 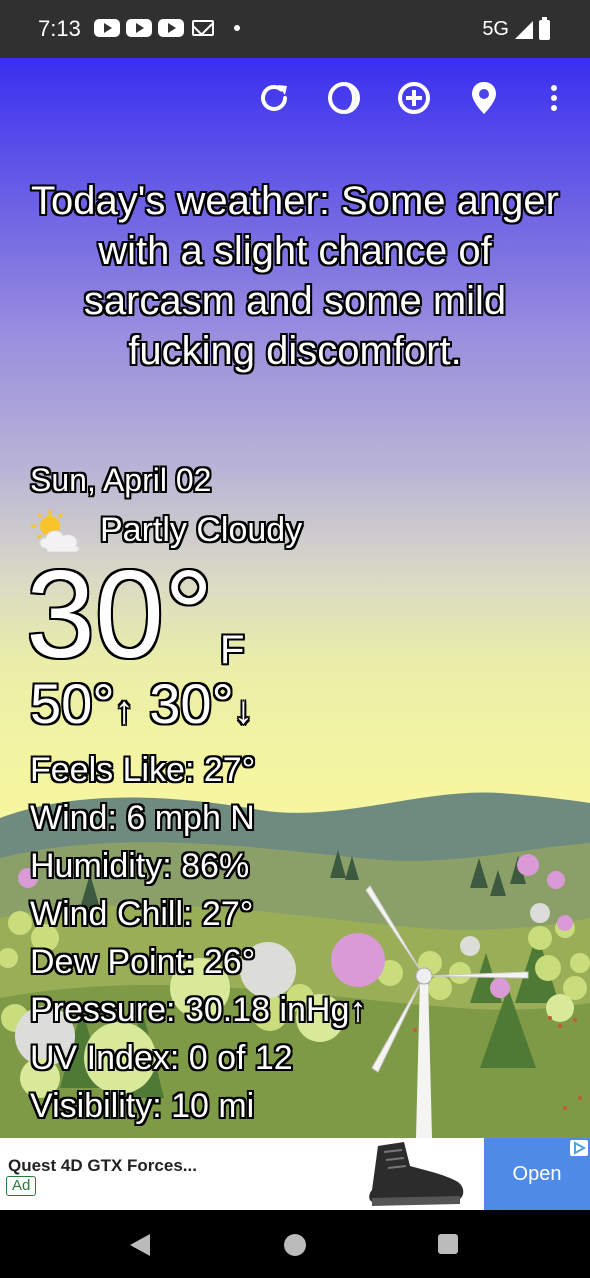 I want to click on system-icons: 5G, so click(x=516, y=28).